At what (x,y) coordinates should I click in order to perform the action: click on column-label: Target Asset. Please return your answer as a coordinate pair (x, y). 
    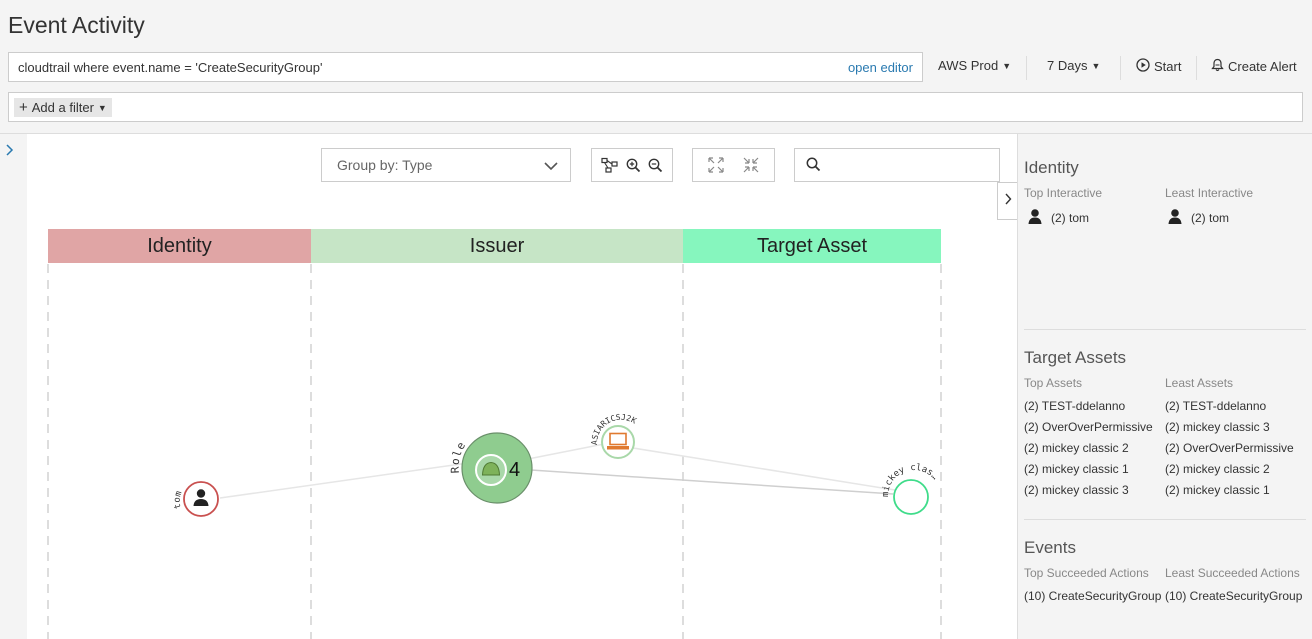
    Looking at the image, I should click on (812, 245).